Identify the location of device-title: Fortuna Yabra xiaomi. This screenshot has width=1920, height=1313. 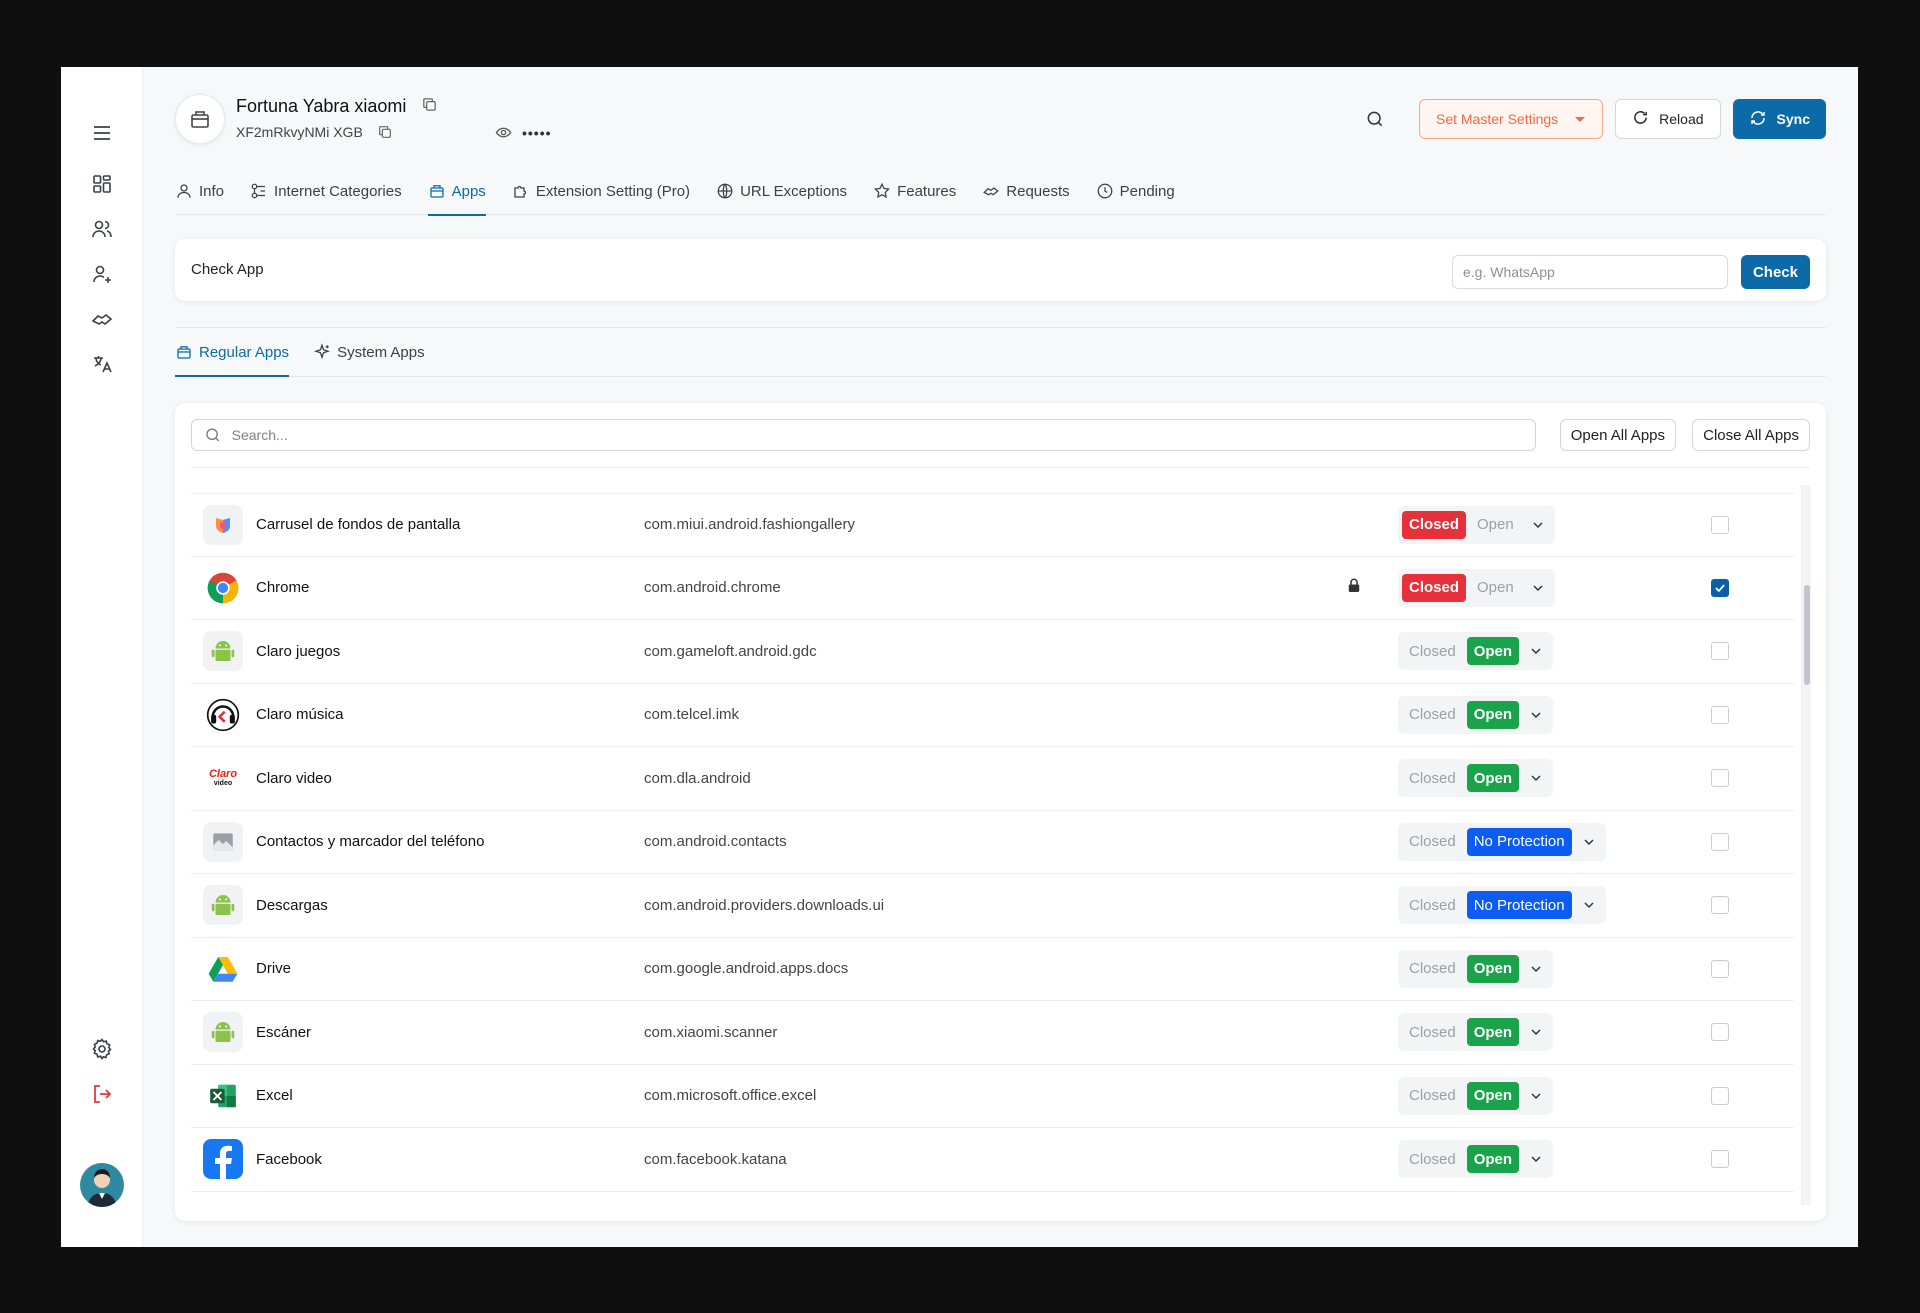
(337, 107).